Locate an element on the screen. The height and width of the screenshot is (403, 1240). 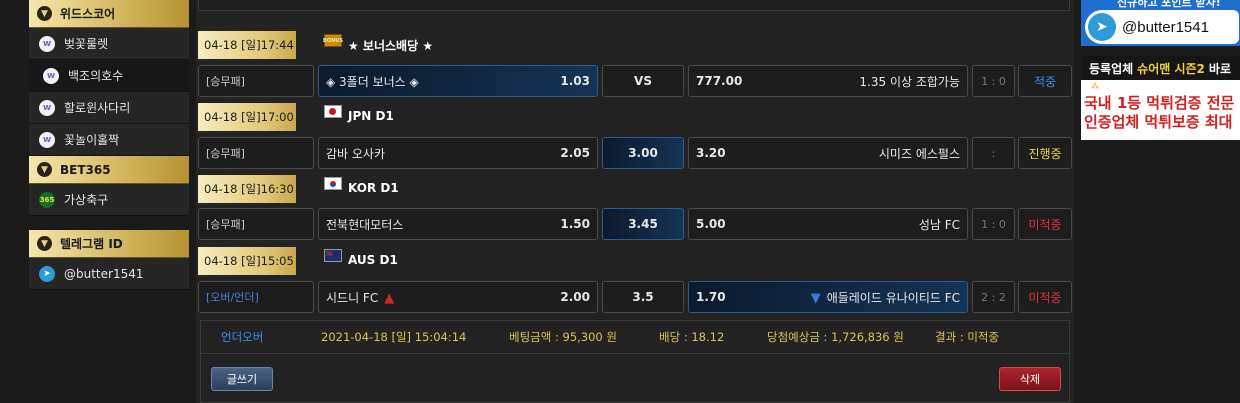
away-team-selection: 3.20 시미즈 에스펄스 is located at coordinates (828, 153).